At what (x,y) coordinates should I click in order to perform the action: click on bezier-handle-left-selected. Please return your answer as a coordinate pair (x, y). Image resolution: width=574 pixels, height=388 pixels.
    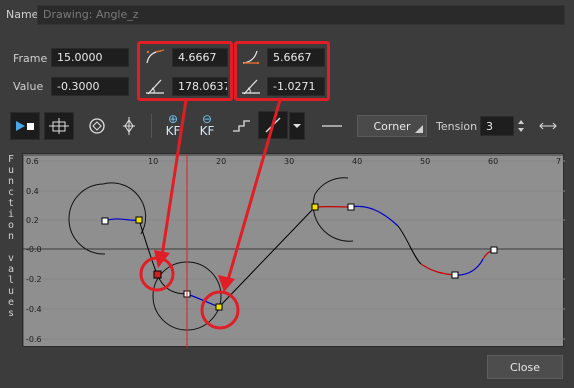
    Looking at the image, I should click on (157, 274).